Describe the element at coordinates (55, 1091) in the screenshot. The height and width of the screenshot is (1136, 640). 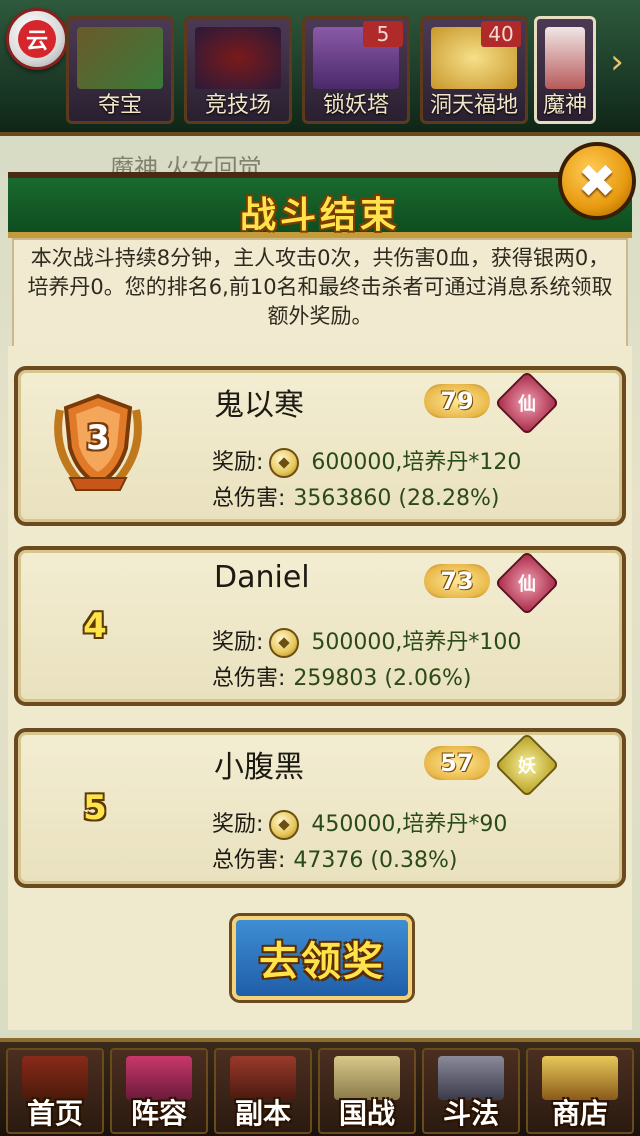
I see `nav-home: 首页` at that location.